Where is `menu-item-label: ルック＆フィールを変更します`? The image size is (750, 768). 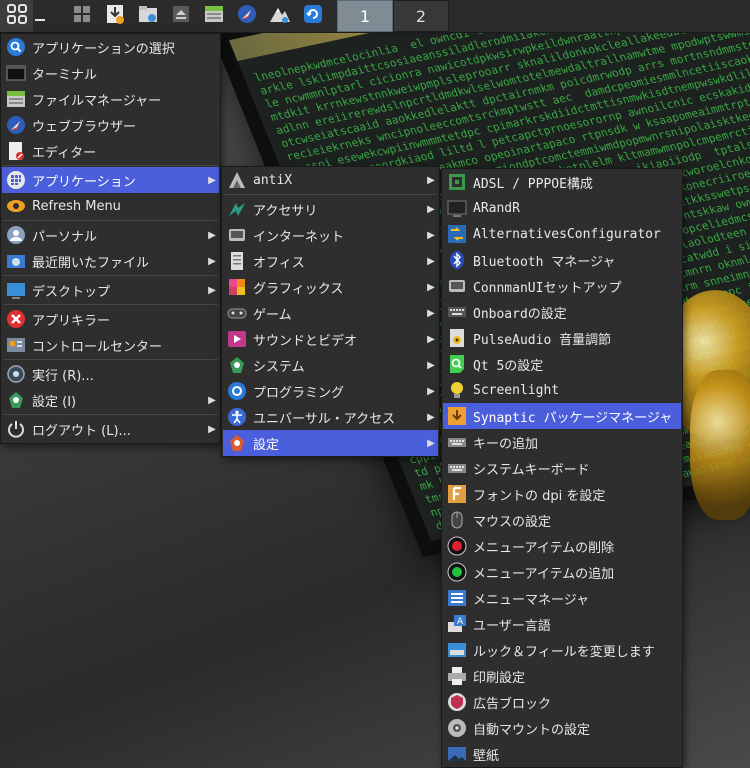 menu-item-label: ルック＆フィールを変更します is located at coordinates (564, 652).